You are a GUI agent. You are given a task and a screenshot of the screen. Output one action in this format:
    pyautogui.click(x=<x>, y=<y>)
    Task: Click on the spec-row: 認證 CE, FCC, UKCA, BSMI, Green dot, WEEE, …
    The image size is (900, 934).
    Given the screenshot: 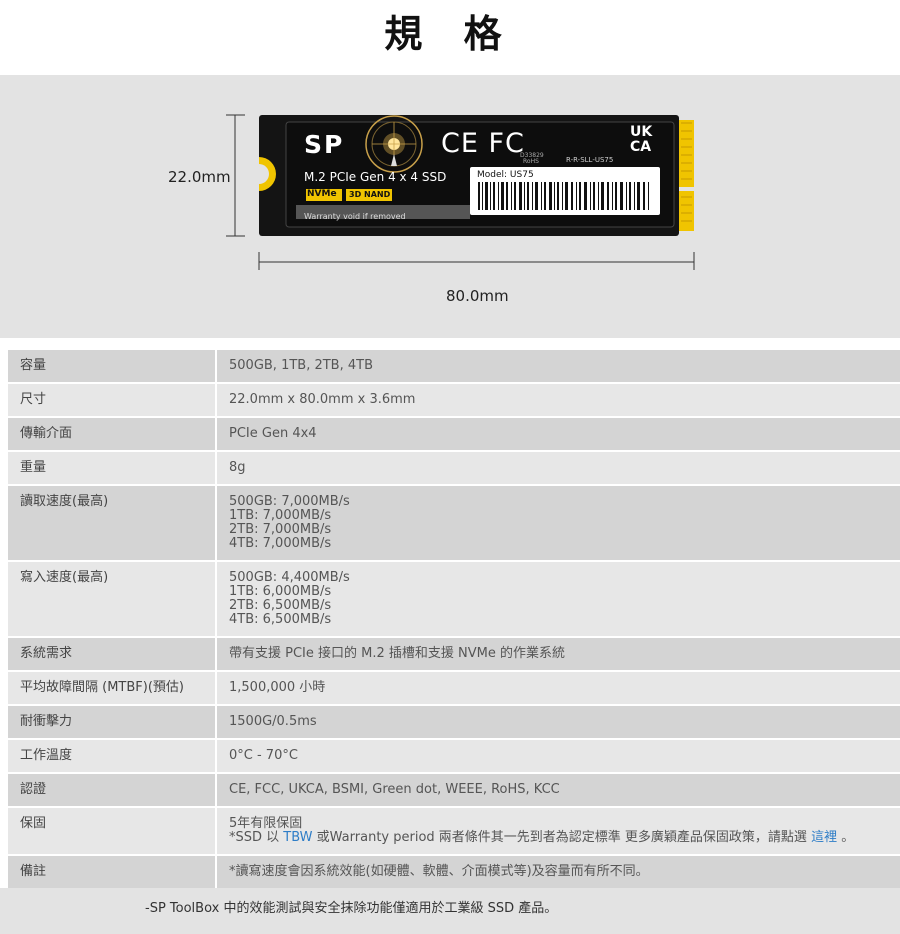 What is the action you would take?
    pyautogui.click(x=454, y=790)
    